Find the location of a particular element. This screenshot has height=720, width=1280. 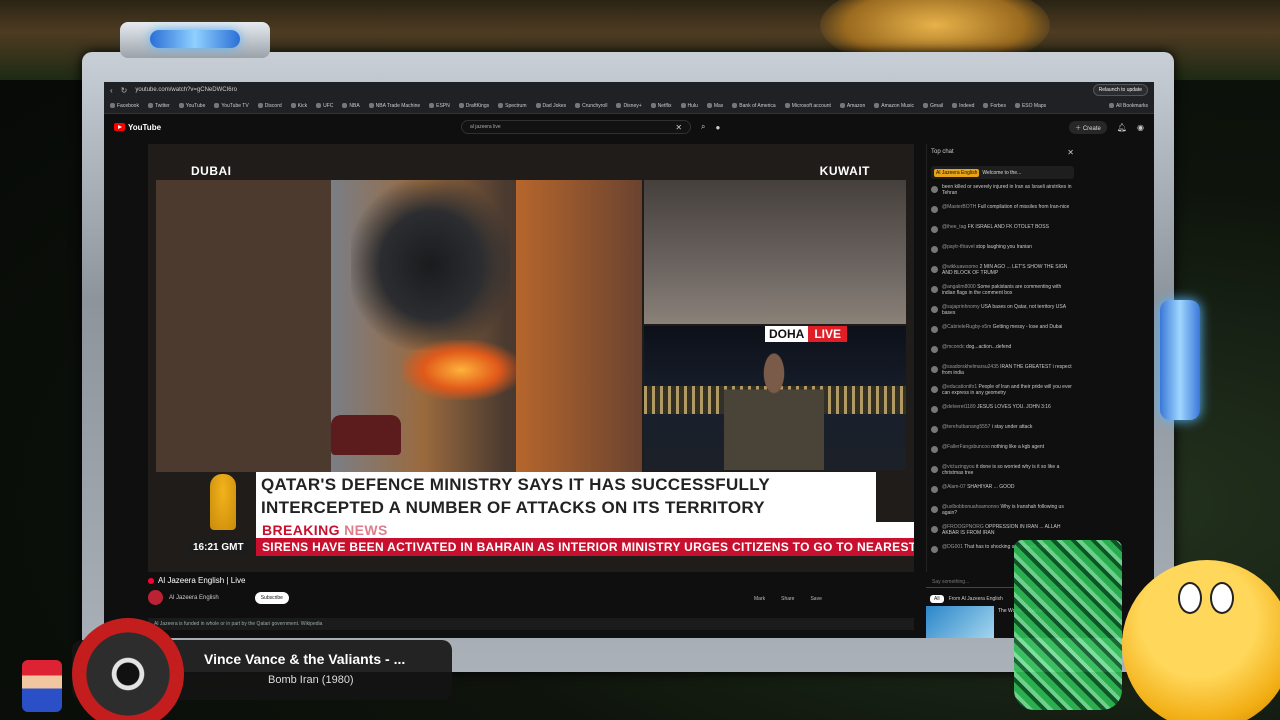

chat-message: @delveret1189 JESUS LOVES YOU. JOHN 3:16 is located at coordinates (1002, 412).